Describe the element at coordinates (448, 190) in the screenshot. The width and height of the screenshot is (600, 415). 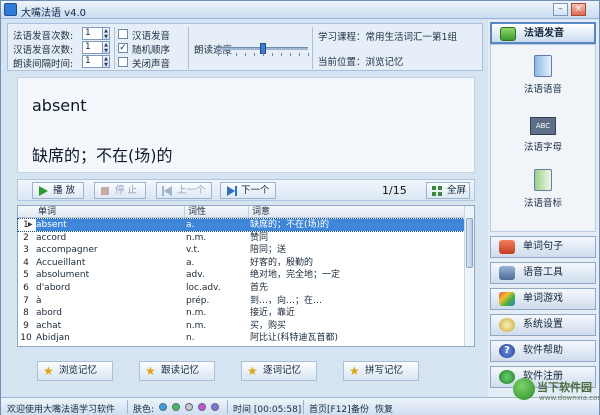
I see `fullscreen-button: 全屏` at that location.